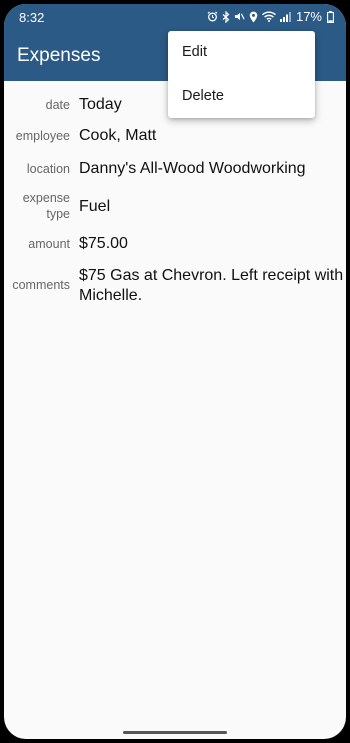  What do you see at coordinates (46, 198) in the screenshot?
I see `field-label: expense` at bounding box center [46, 198].